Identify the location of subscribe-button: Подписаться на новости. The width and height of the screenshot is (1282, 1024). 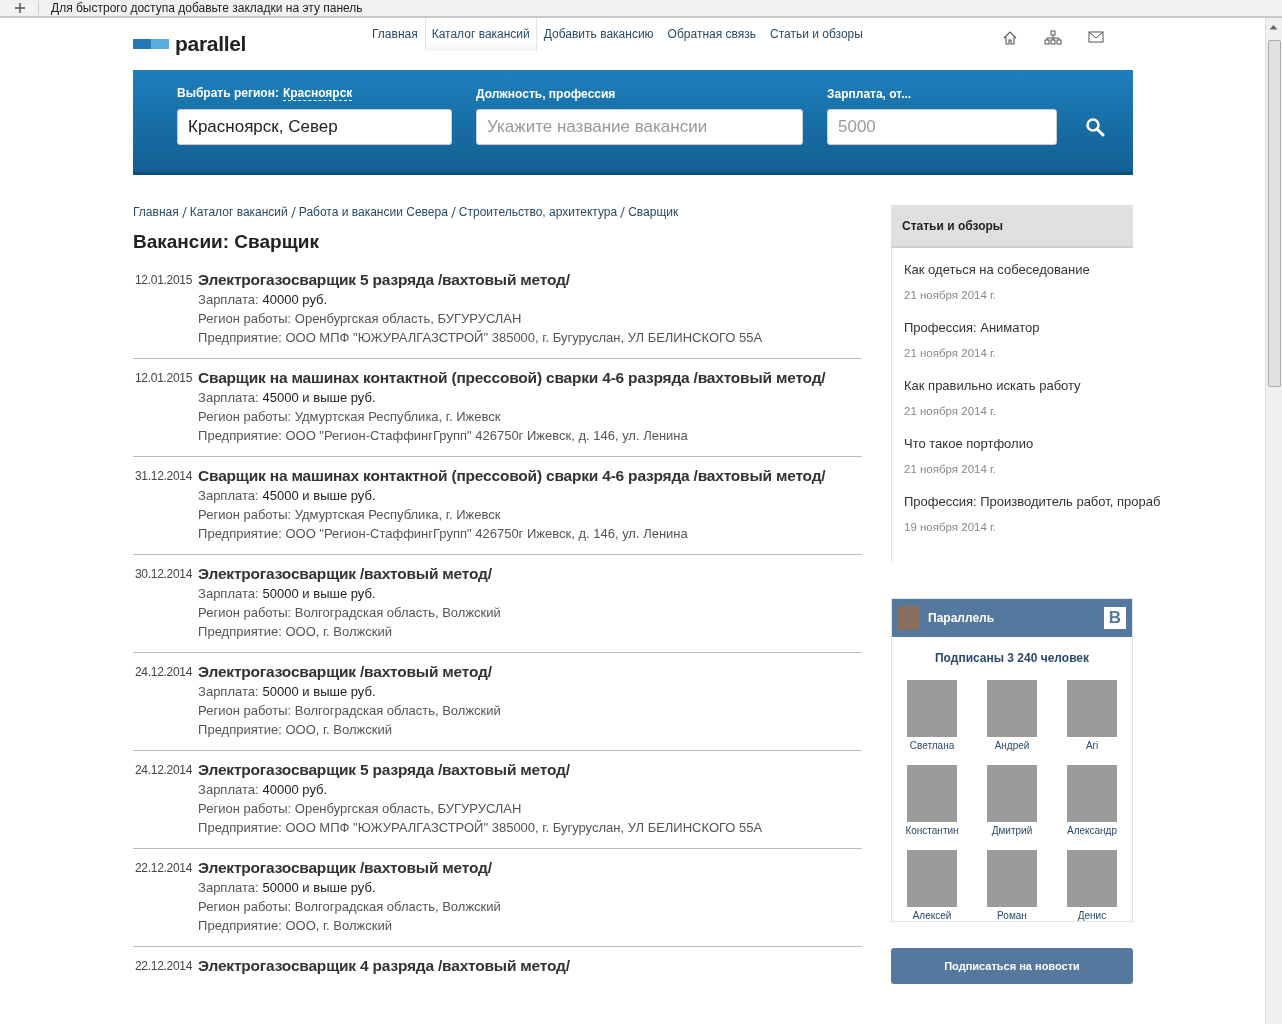
(1012, 966).